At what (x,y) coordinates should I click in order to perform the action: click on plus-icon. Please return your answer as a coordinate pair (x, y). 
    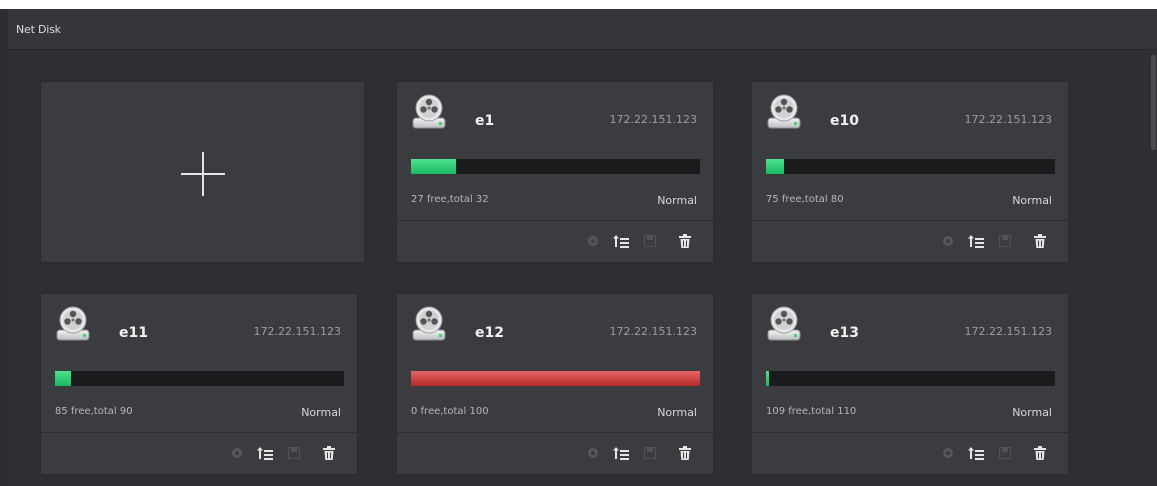
    Looking at the image, I should click on (202, 174).